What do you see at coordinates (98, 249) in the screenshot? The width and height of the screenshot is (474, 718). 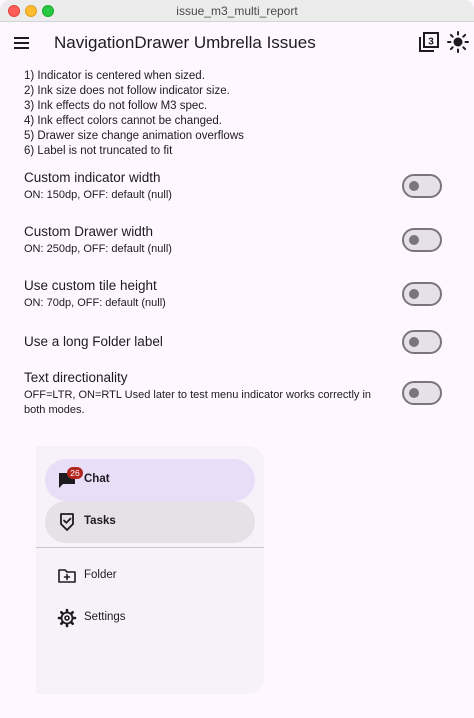 I see `setting-description: ON: 250dp, OFF: default (null)` at bounding box center [98, 249].